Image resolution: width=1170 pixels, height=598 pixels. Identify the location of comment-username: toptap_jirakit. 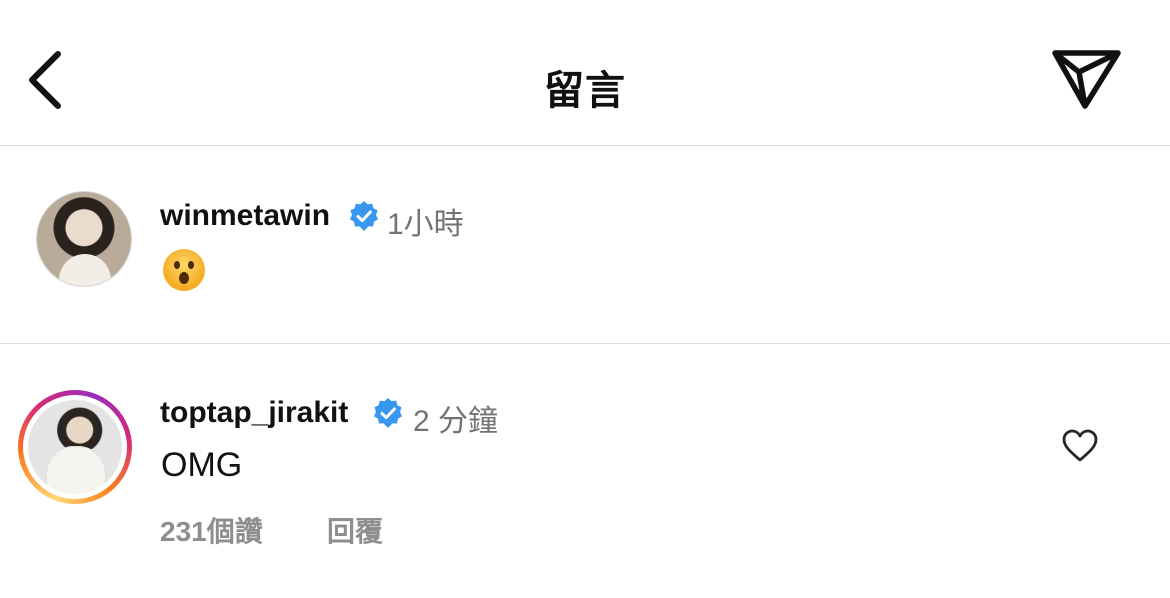
(254, 413).